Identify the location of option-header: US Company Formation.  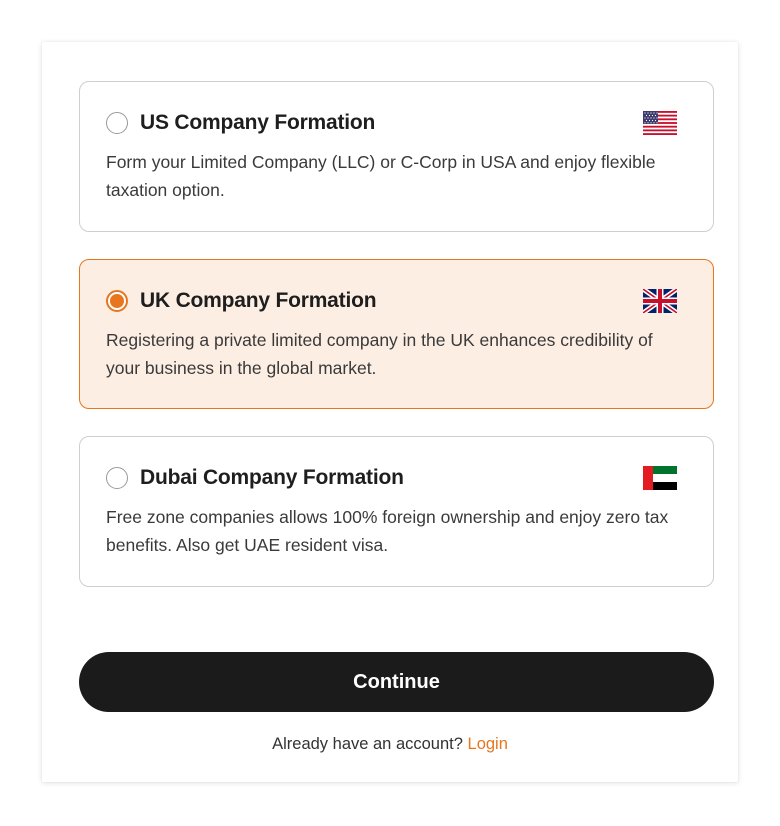
(391, 123).